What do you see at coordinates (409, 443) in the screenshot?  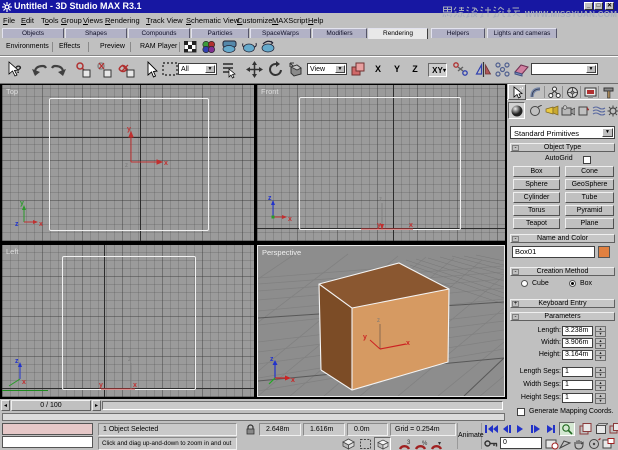 I see `svg-text: 3` at bounding box center [409, 443].